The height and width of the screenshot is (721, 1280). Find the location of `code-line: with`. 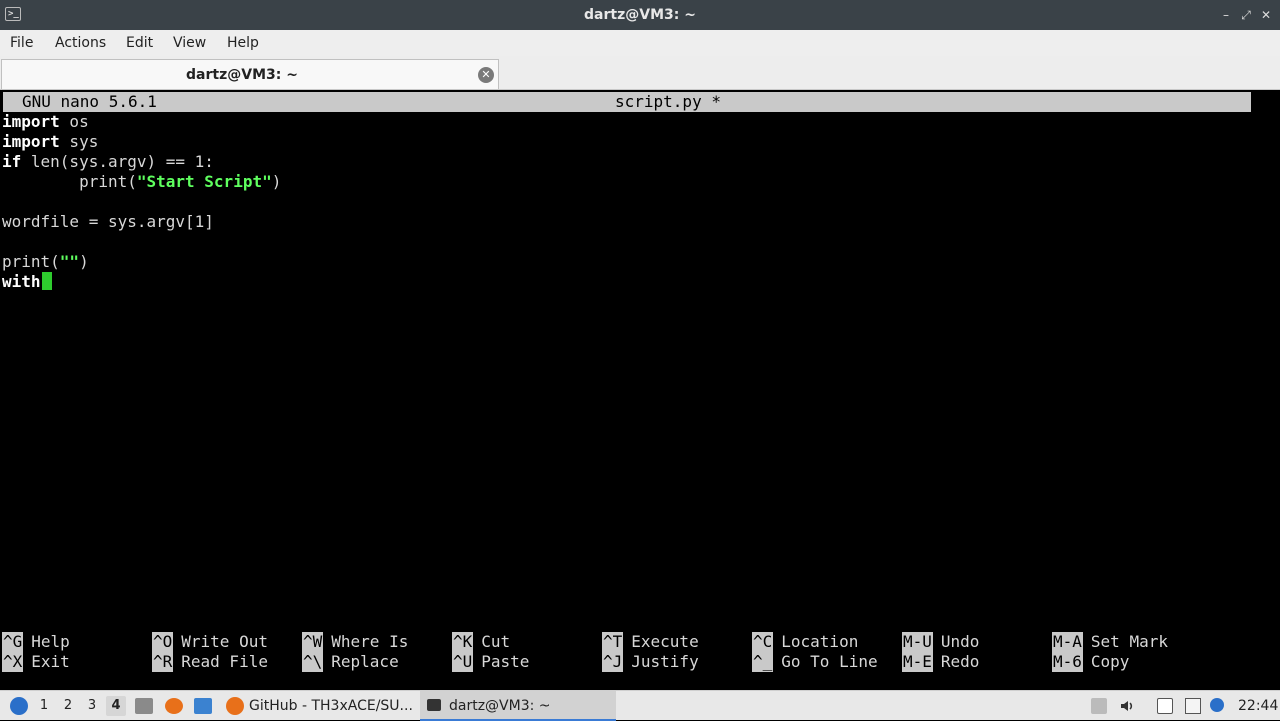

code-line: with is located at coordinates (141, 282).